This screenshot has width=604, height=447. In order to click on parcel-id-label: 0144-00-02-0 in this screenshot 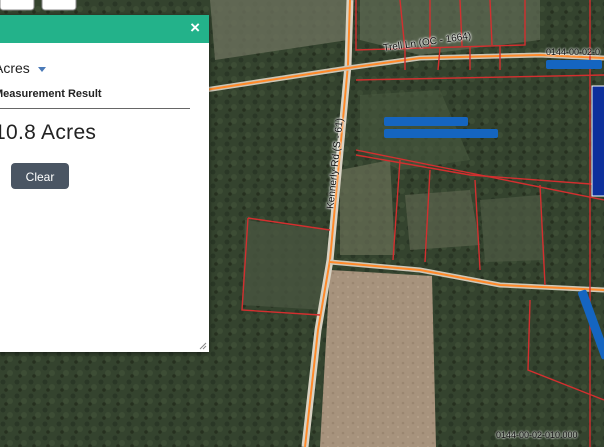, I will do `click(573, 52)`.